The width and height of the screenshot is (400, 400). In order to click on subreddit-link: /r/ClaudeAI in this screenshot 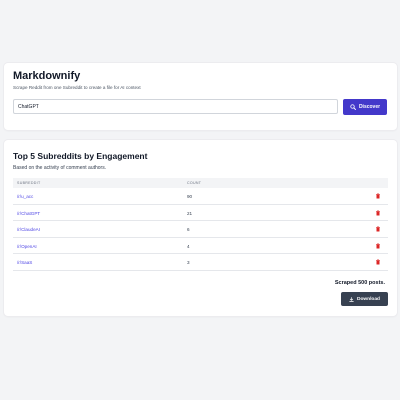, I will do `click(28, 229)`.